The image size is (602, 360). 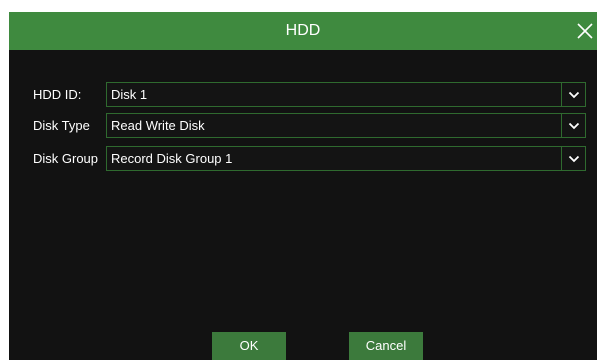 I want to click on disk-type-row: Disk Type Read Write Disk, so click(x=303, y=125).